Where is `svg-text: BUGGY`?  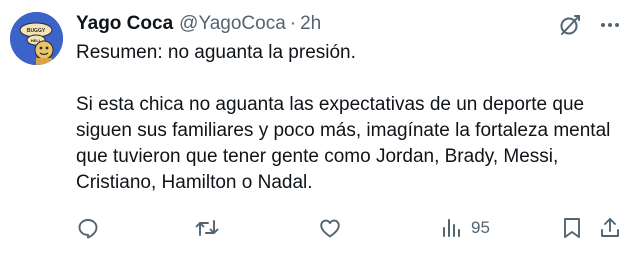
svg-text: BUGGY is located at coordinates (36, 31).